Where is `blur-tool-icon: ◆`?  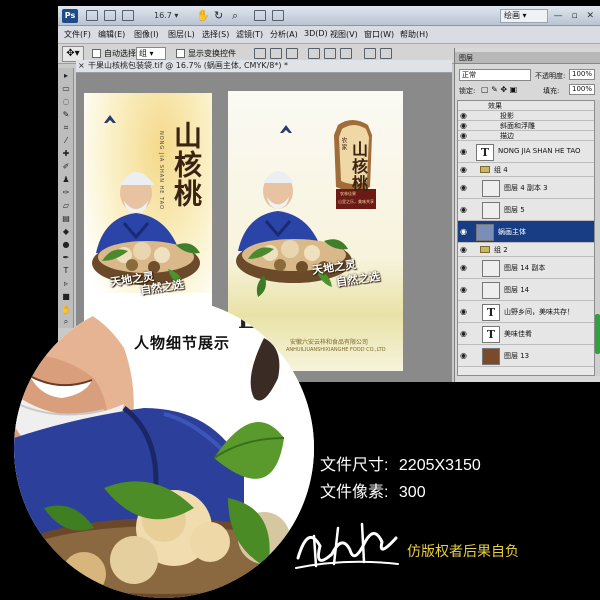 blur-tool-icon: ◆ is located at coordinates (66, 232).